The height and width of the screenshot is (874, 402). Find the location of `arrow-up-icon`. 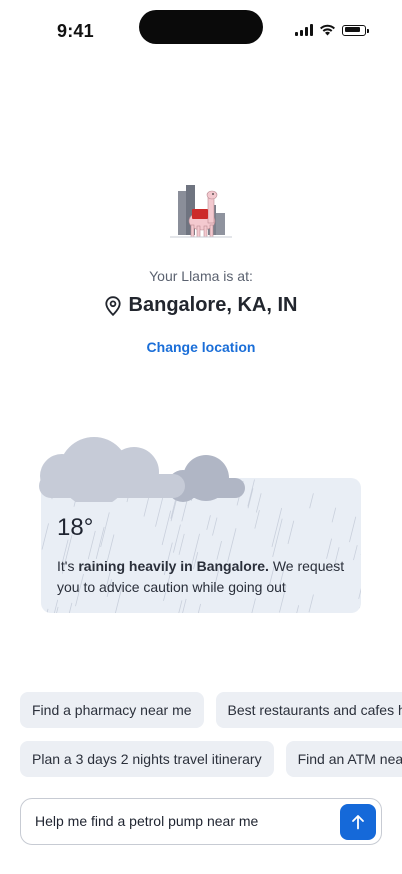

arrow-up-icon is located at coordinates (358, 822).